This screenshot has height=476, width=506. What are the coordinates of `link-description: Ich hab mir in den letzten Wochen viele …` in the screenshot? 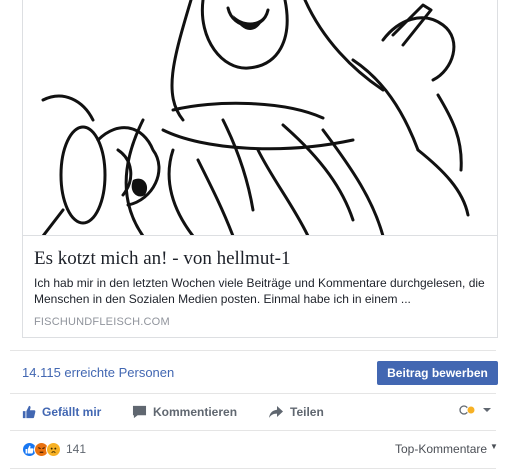 It's located at (259, 291).